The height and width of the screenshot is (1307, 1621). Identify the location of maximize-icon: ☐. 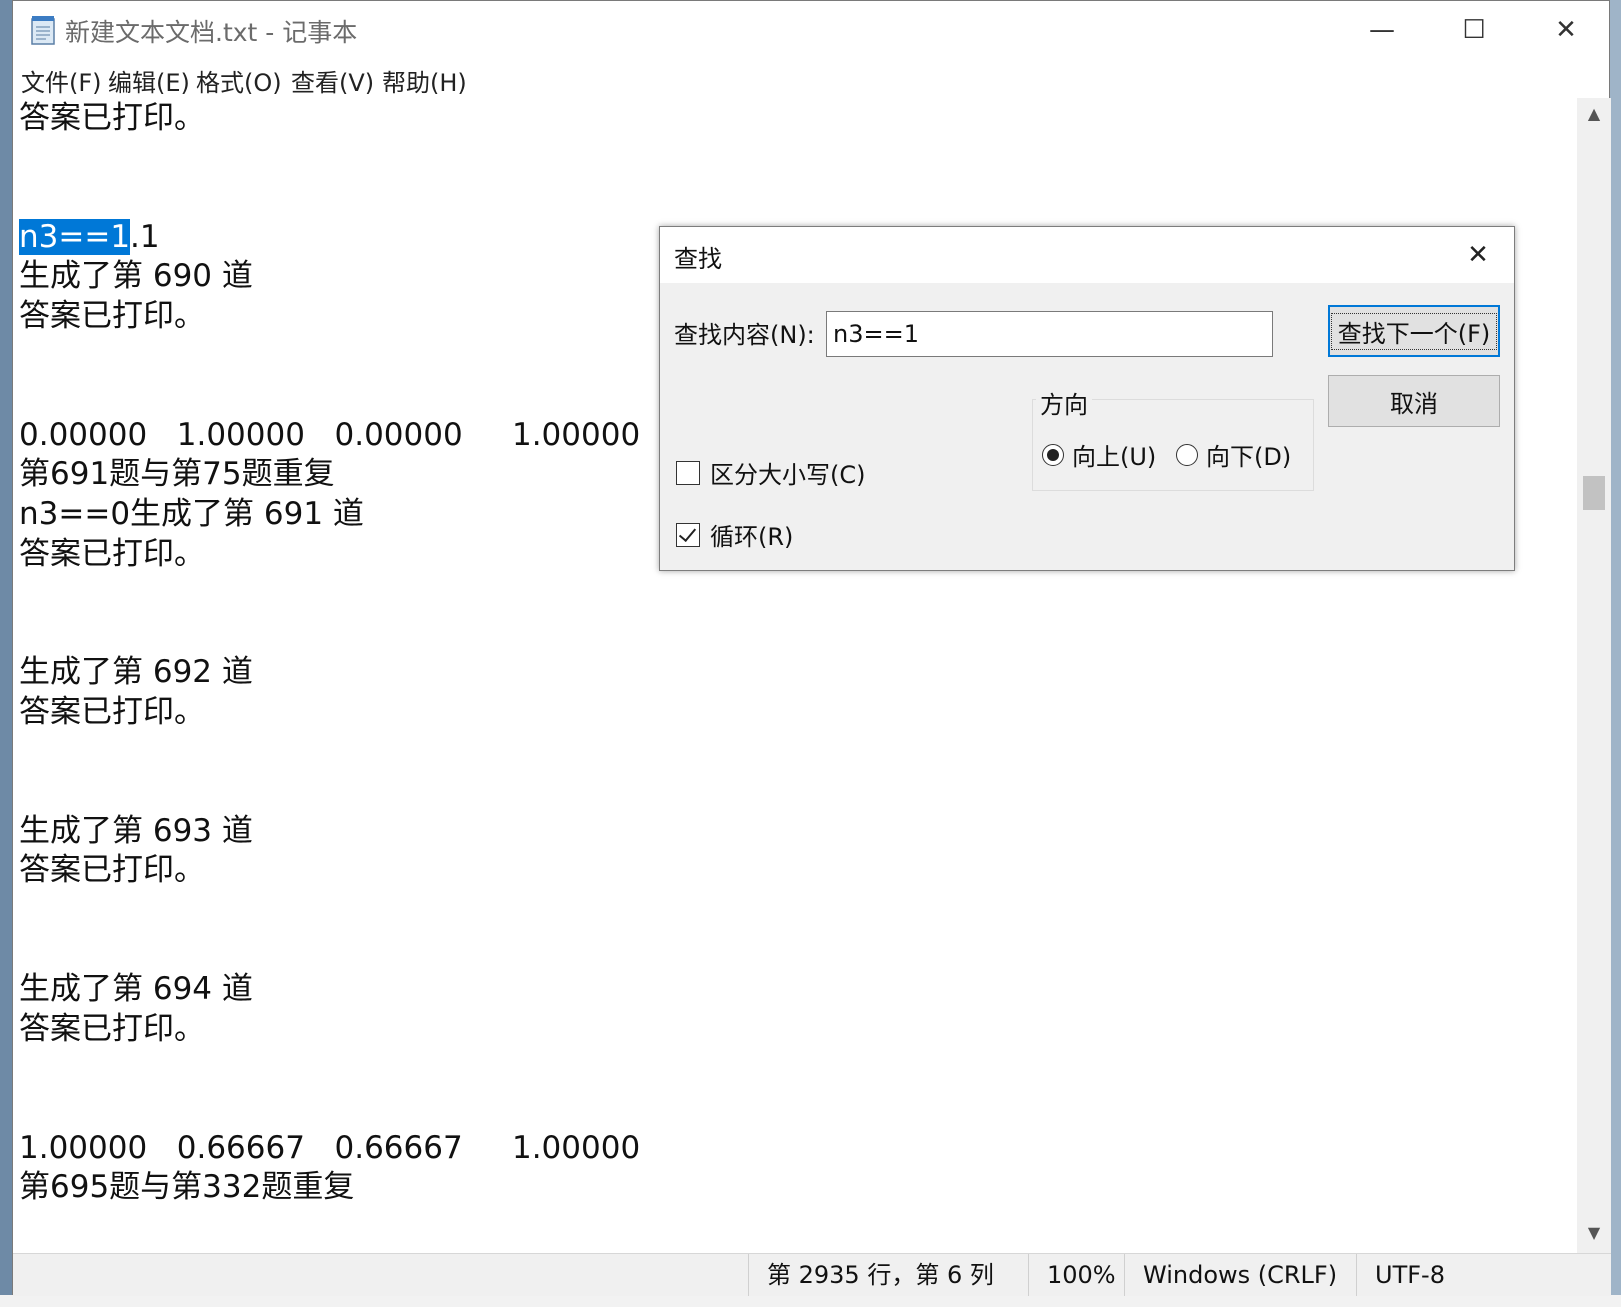
(1474, 30).